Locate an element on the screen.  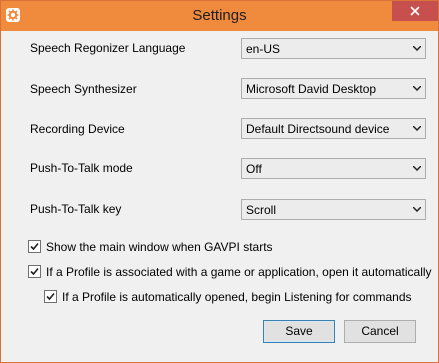
select-value: Default Directsound device is located at coordinates (318, 129).